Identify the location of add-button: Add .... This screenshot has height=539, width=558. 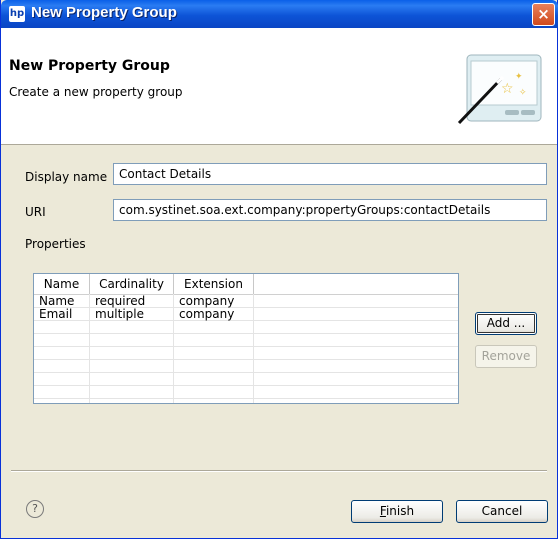
(506, 323).